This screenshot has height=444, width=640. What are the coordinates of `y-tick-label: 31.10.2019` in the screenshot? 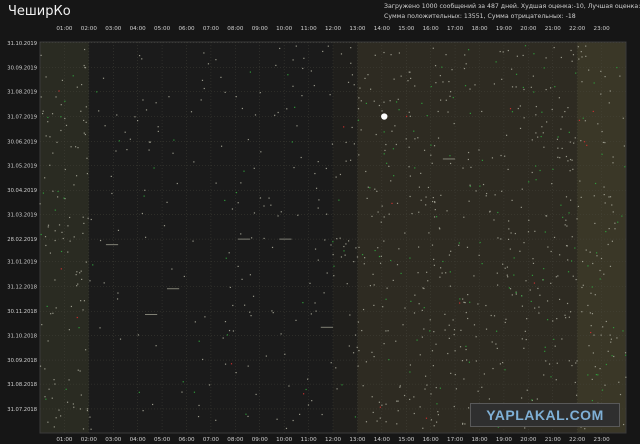 It's located at (22, 44).